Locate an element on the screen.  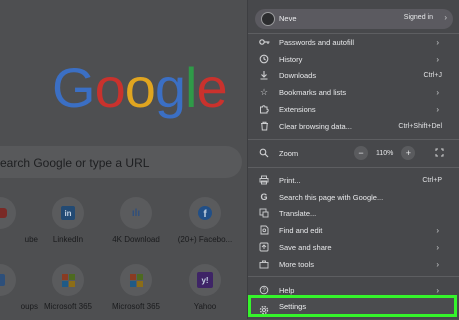
menu-item-save-and-share: Save and share › is located at coordinates (353, 247).